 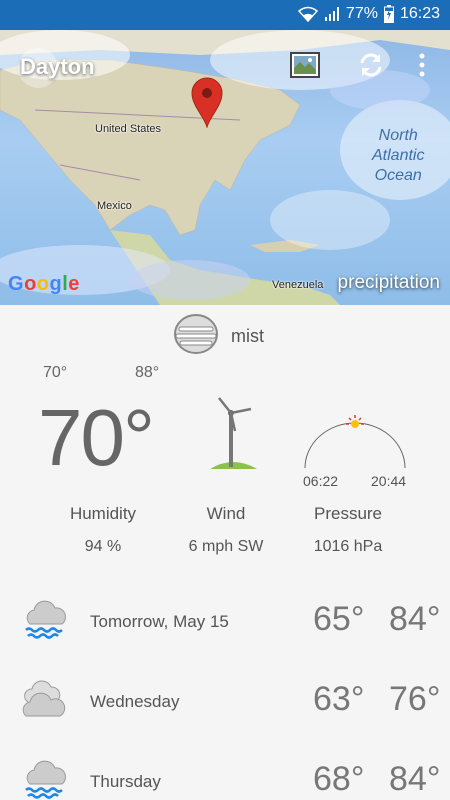 I want to click on pressure-label: Pressure, so click(x=348, y=513).